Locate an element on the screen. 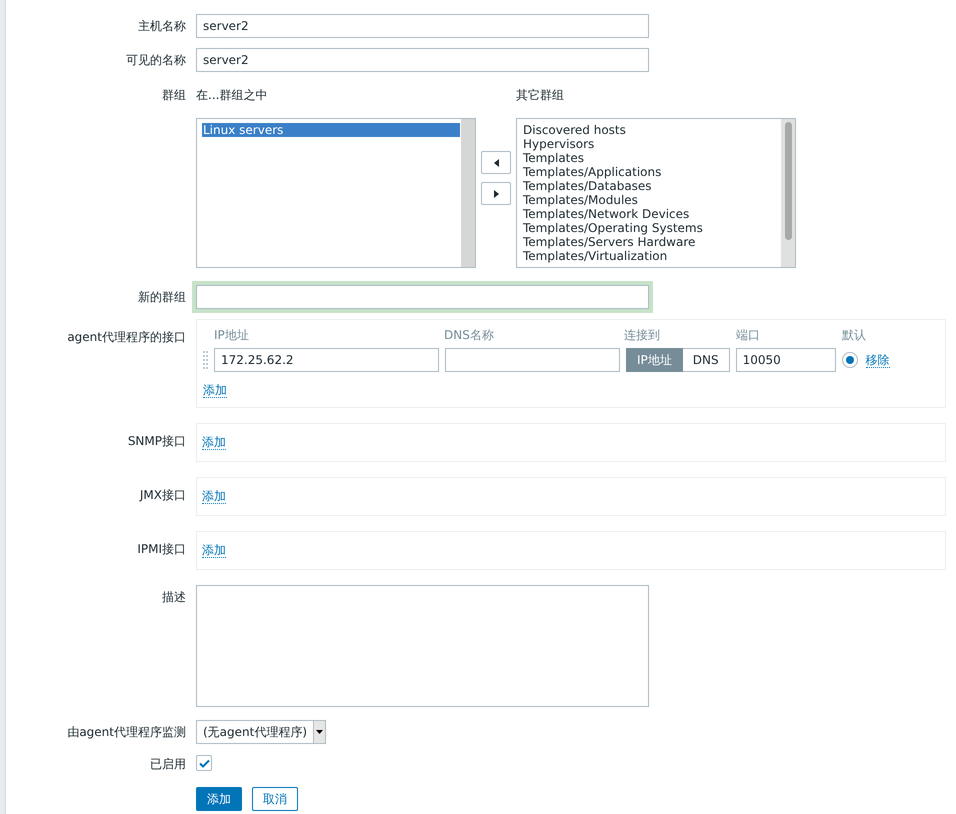 The width and height of the screenshot is (956, 814). checkbox is located at coordinates (204, 763).